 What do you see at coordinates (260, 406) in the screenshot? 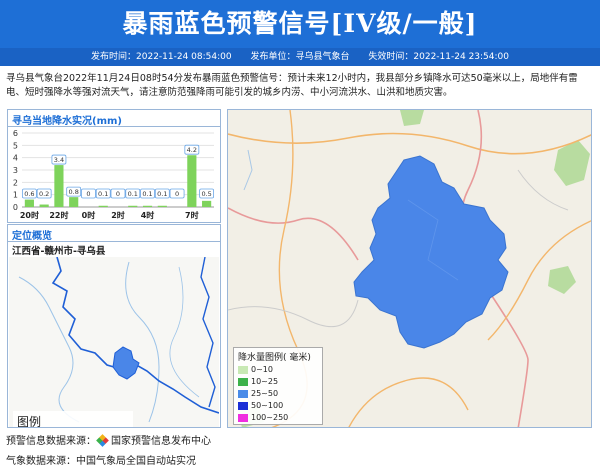
I see `legend-item-50-100: 50~100` at bounding box center [260, 406].